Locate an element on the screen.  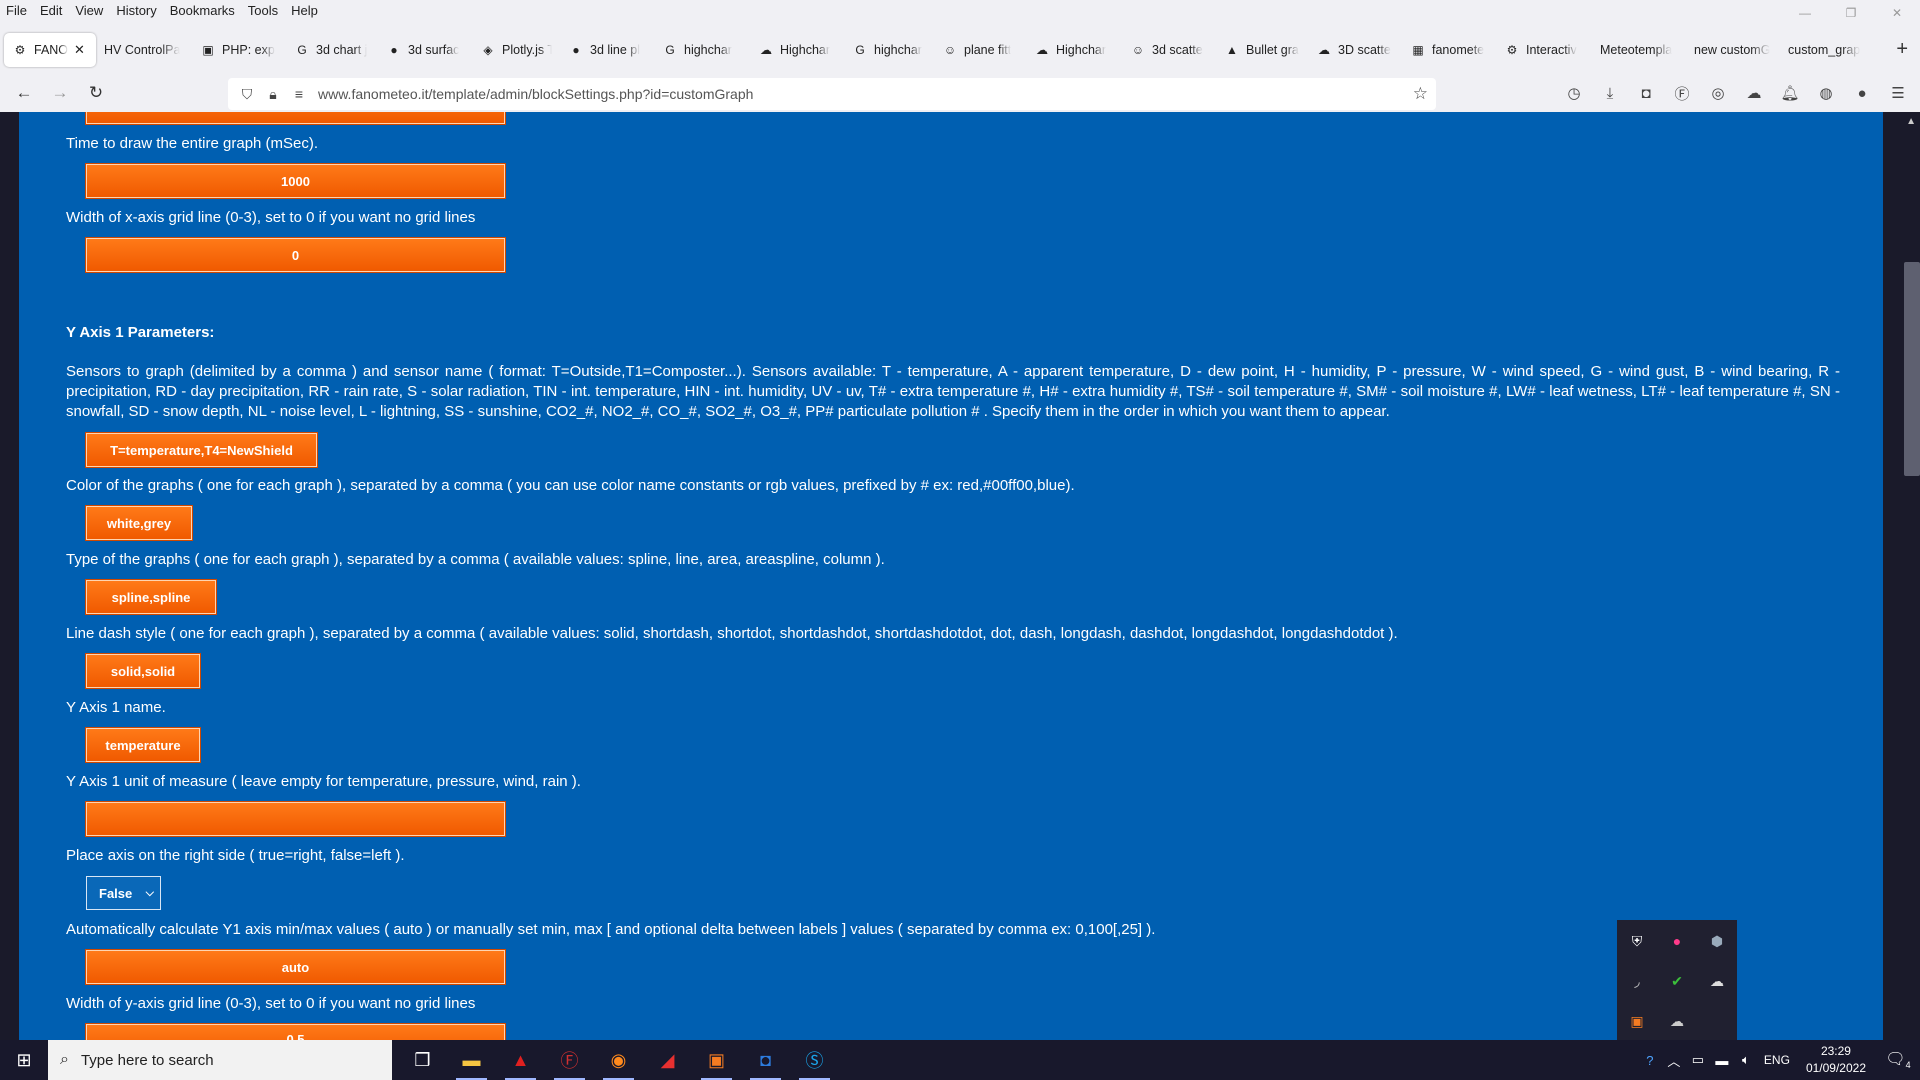
menu-bookmarks: Bookmarks is located at coordinates (202, 10).